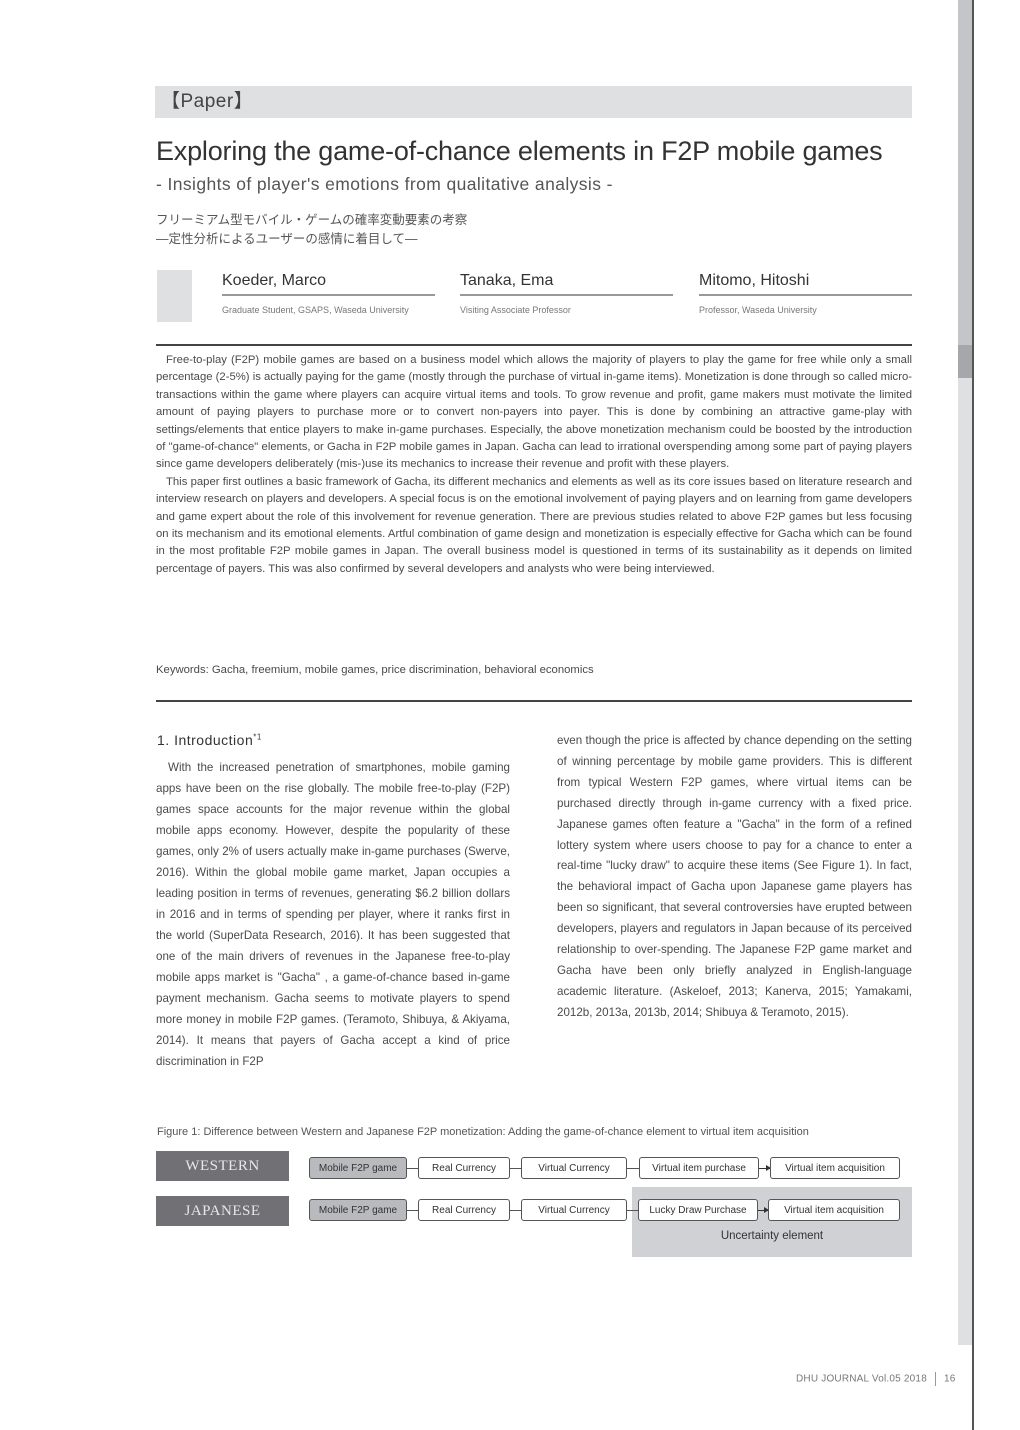  I want to click on author-photo-placeholder, so click(174, 296).